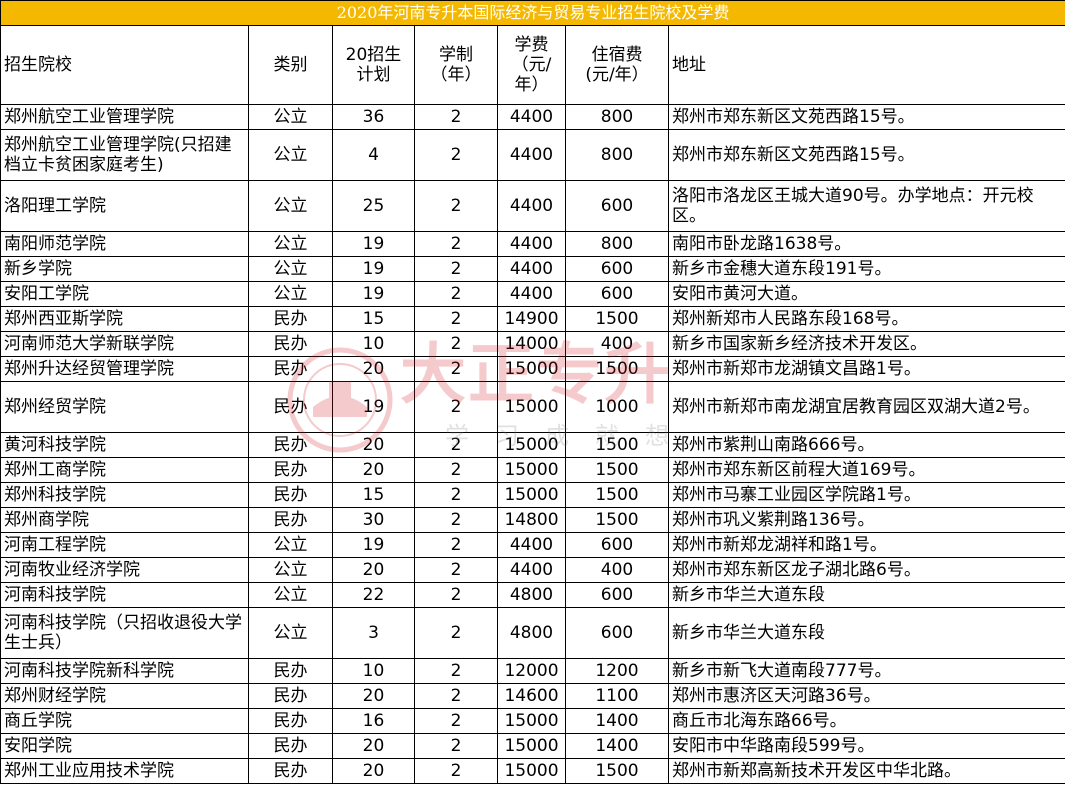 The height and width of the screenshot is (807, 1065). I want to click on header-school: 招生院校, so click(124, 65).